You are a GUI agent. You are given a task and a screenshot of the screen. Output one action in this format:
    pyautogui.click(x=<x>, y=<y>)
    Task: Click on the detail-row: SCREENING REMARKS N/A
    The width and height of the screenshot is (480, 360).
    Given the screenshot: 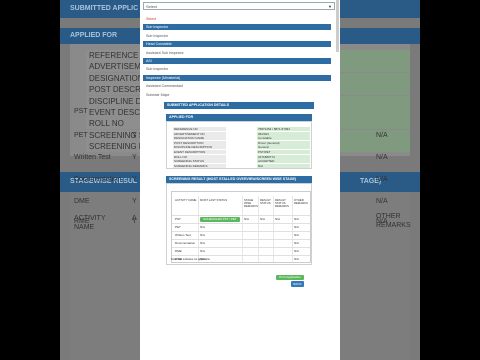 What is the action you would take?
    pyautogui.click(x=241, y=165)
    